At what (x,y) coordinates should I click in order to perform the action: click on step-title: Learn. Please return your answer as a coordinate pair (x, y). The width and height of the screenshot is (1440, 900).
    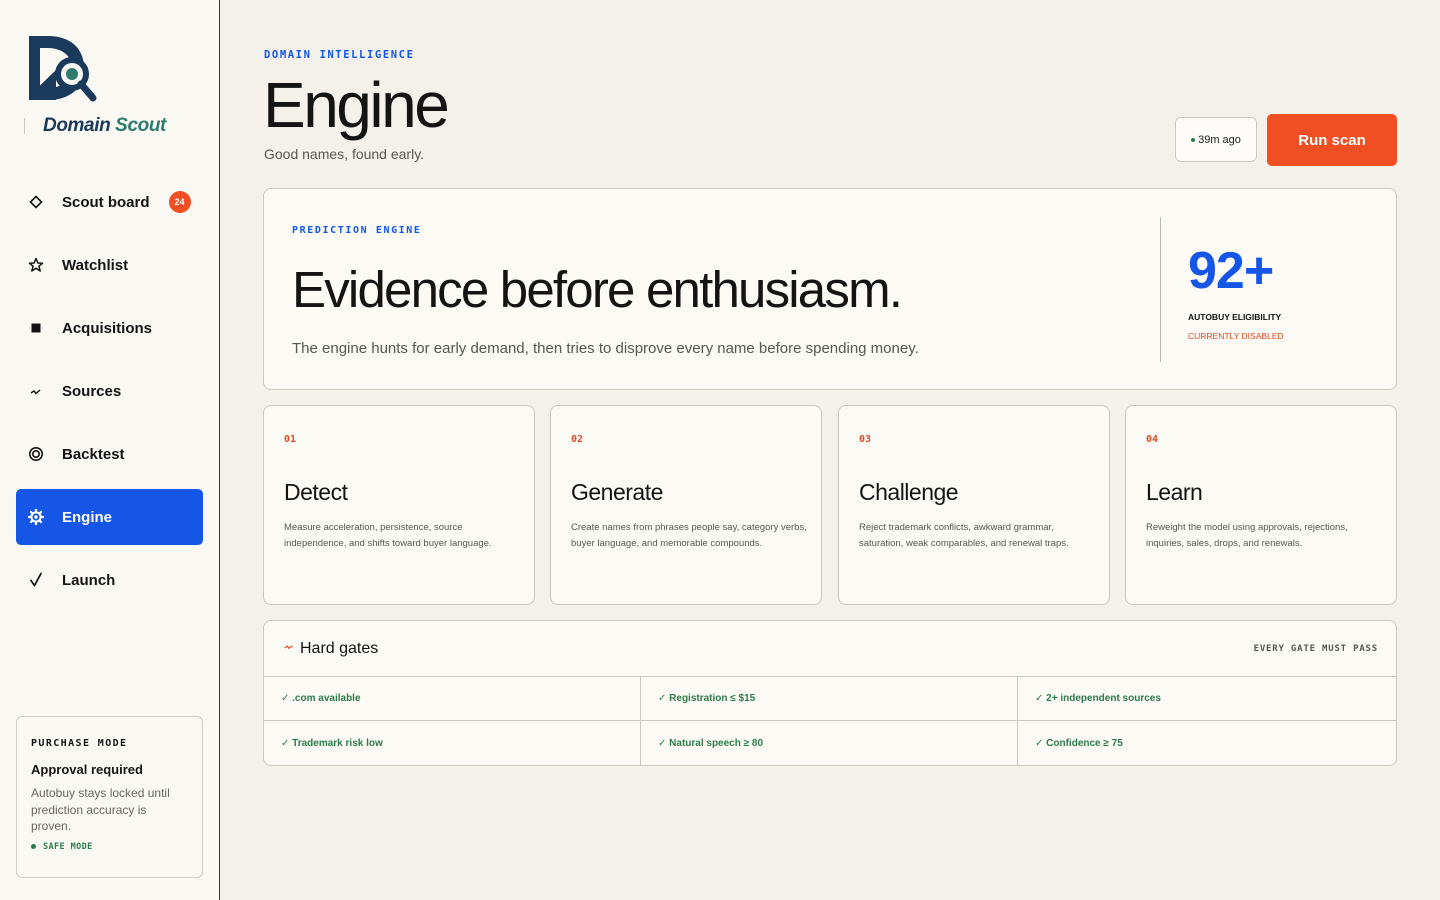
    Looking at the image, I should click on (1174, 492).